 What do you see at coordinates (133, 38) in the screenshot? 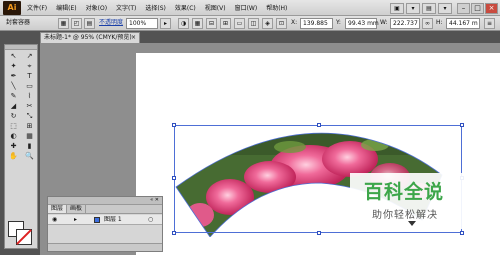
I see `close-tab-icon: ×` at bounding box center [133, 38].